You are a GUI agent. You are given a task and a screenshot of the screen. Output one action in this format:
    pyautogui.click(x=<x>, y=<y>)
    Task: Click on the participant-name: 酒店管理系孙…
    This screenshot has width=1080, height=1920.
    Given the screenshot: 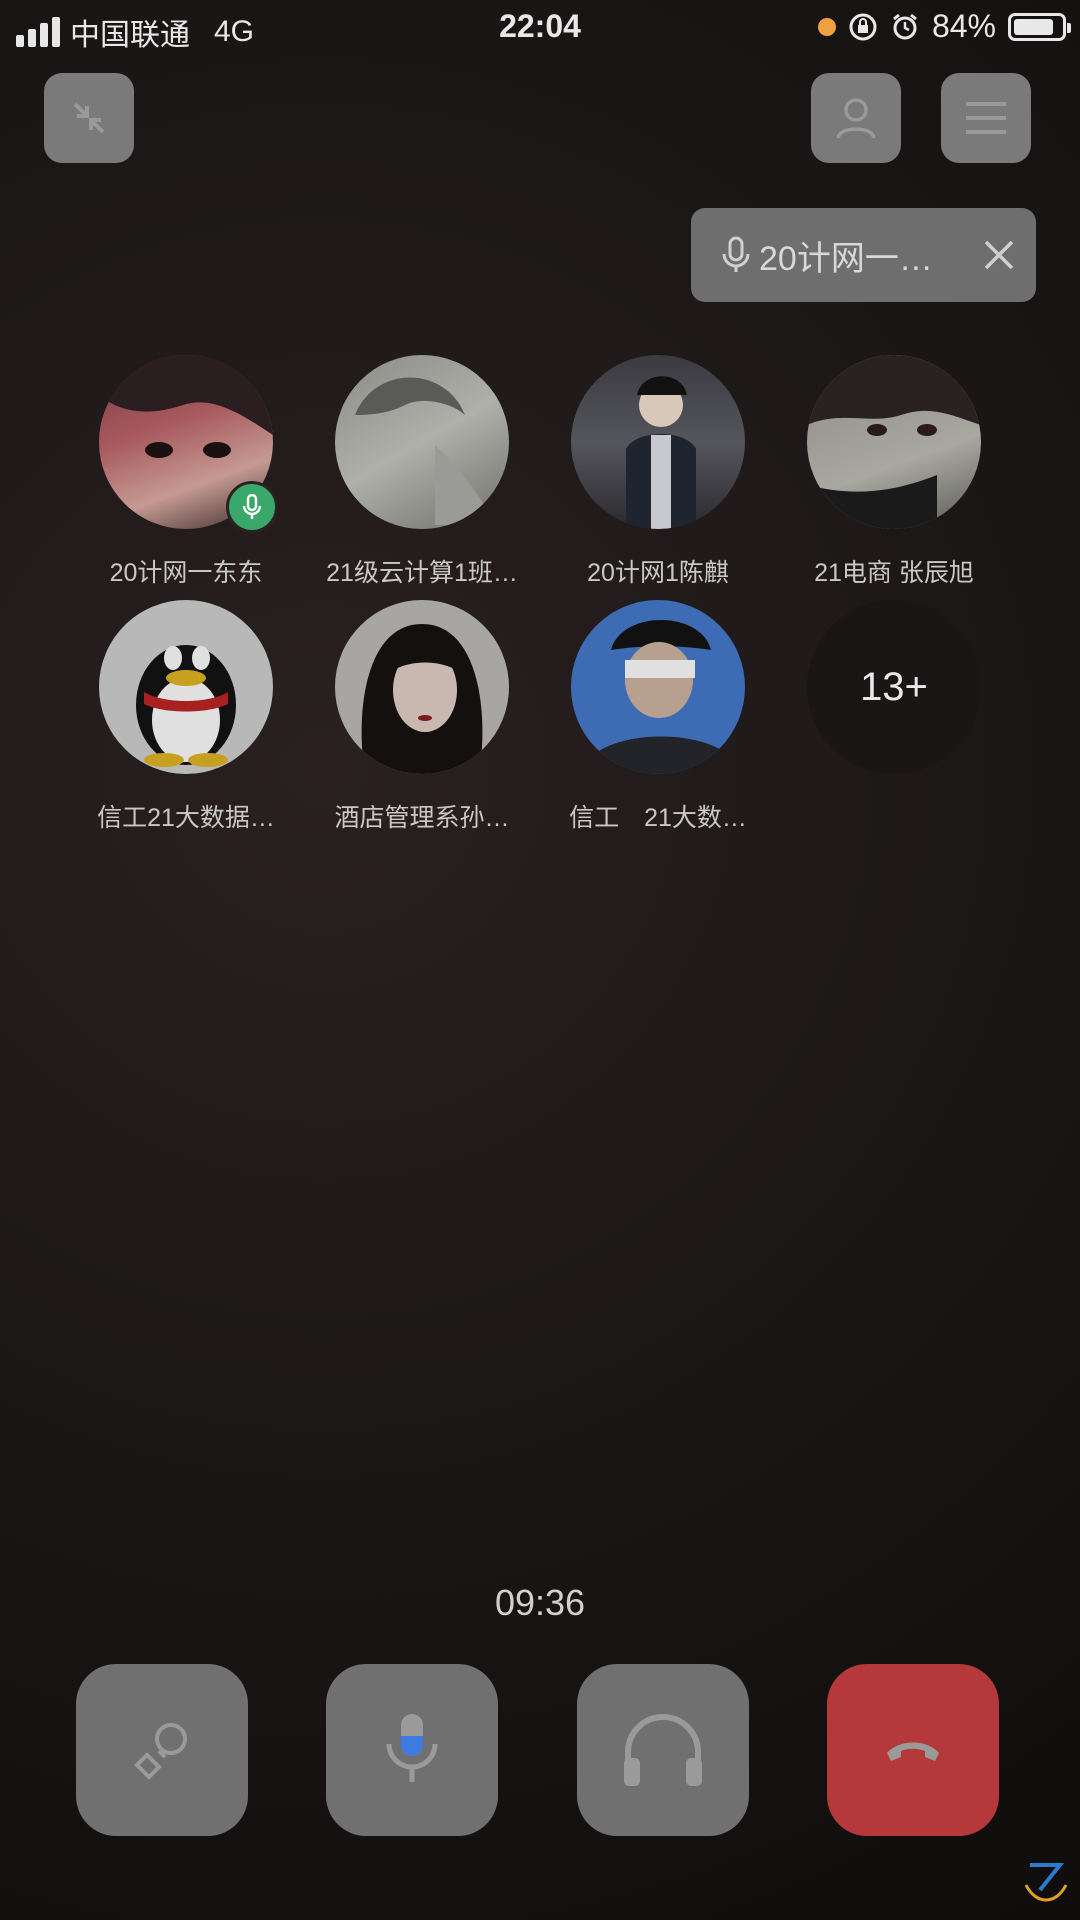 What is the action you would take?
    pyautogui.click(x=422, y=818)
    